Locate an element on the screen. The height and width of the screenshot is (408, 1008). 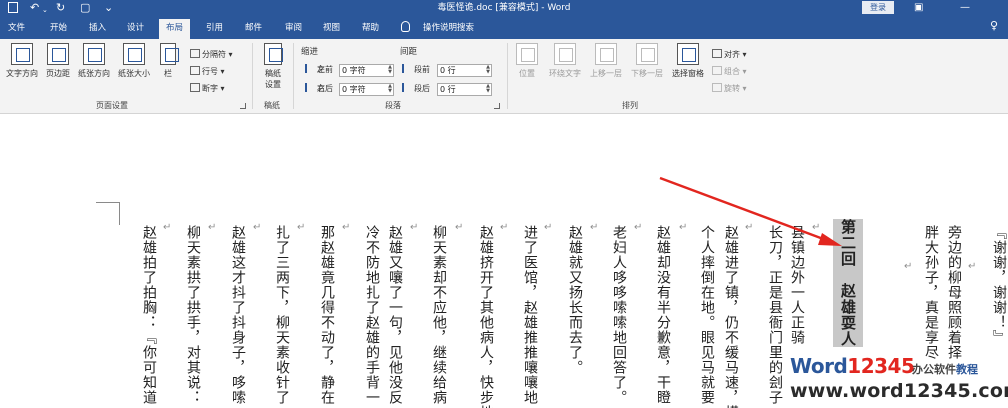
selection-pane-button: 选择窗格 is located at coordinates (688, 61).